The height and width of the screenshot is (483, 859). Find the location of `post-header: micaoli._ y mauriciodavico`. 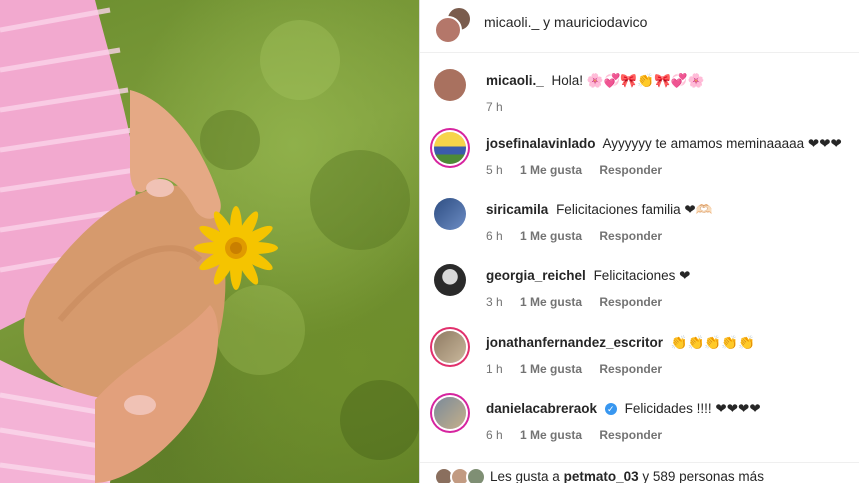

post-header: micaoli._ y mauriciodavico is located at coordinates (639, 26).